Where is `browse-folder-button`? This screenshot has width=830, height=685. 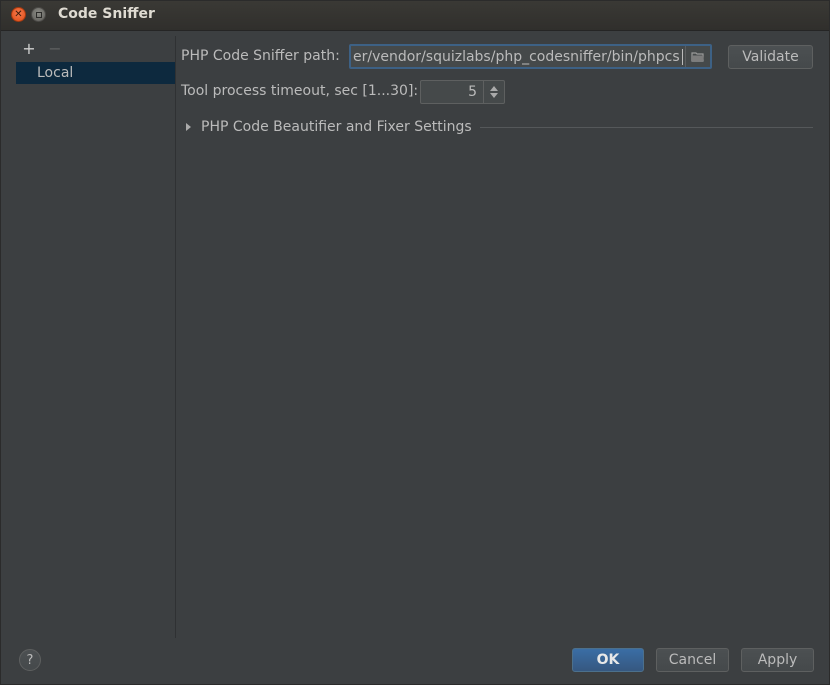
browse-folder-button is located at coordinates (697, 56).